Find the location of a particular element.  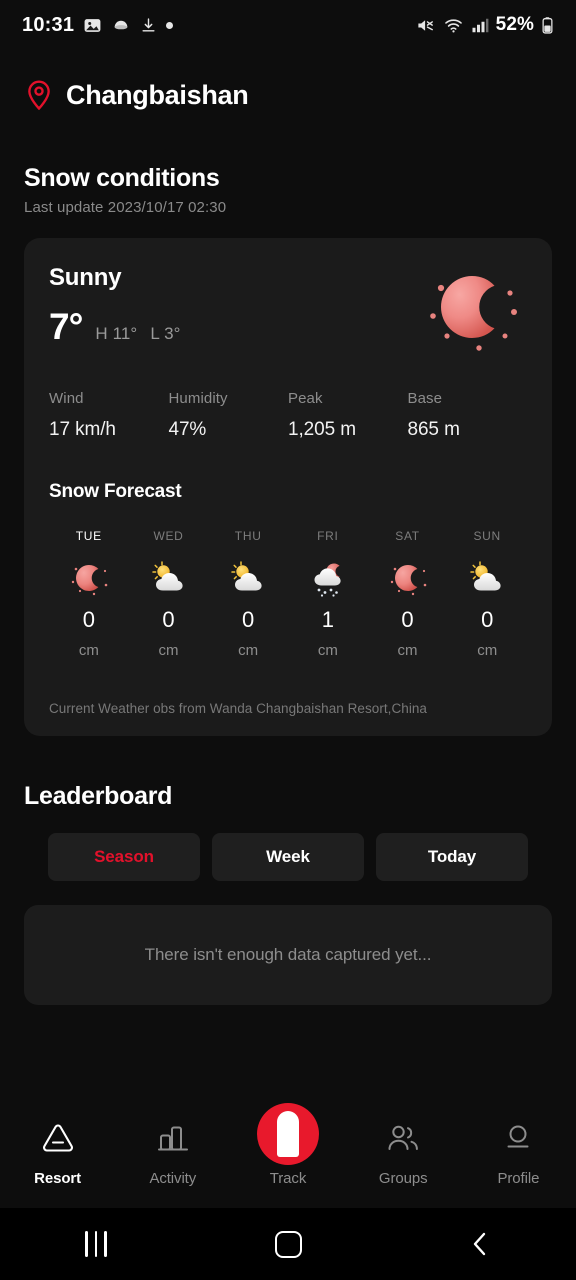

stat-humidity: Humidity 47% is located at coordinates (229, 415).